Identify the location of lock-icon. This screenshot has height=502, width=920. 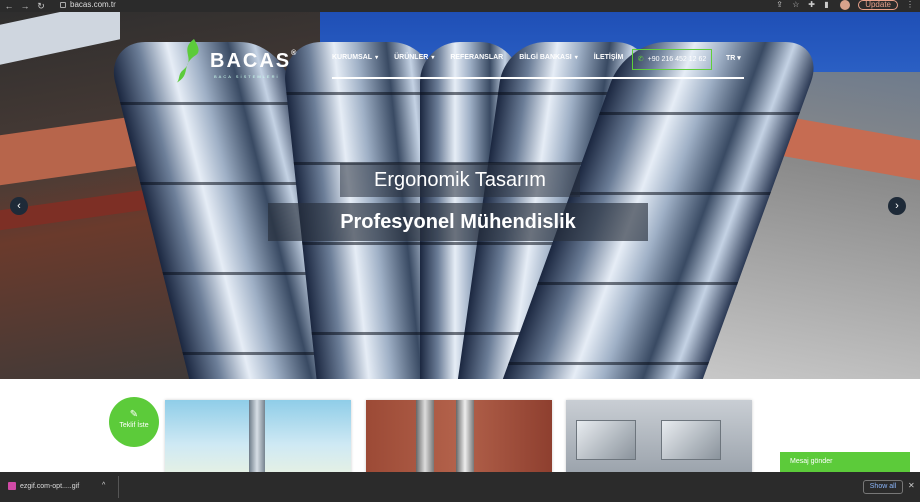
(63, 4).